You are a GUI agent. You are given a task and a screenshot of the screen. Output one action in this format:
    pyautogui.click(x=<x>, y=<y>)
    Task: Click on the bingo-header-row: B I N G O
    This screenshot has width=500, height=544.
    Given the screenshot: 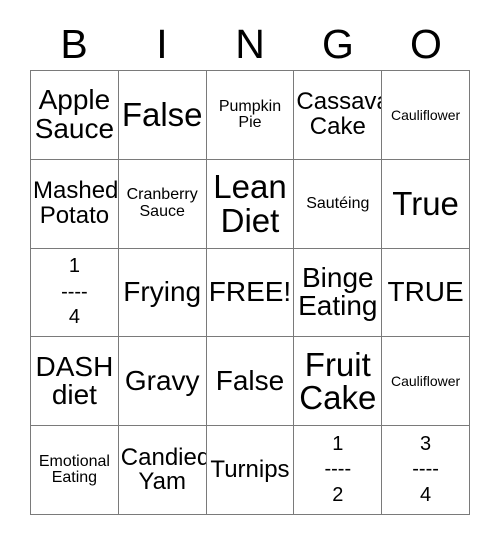 What is the action you would take?
    pyautogui.click(x=250, y=44)
    